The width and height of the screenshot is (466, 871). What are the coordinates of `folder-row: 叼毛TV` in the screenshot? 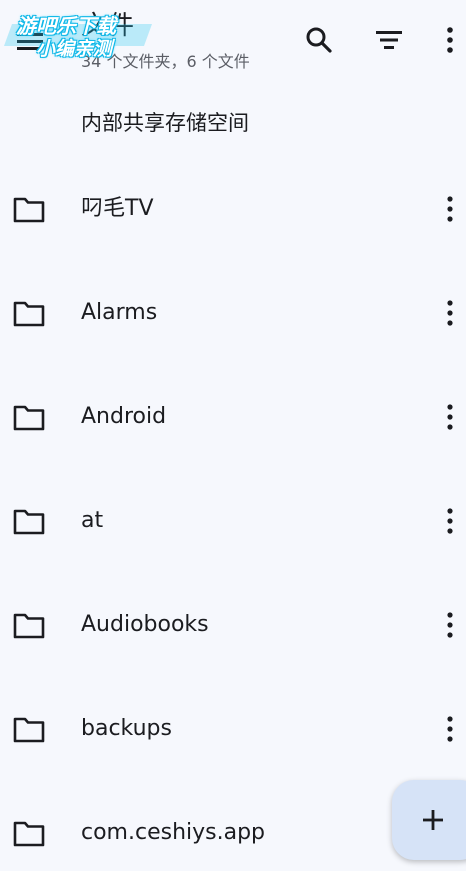 It's located at (233, 209).